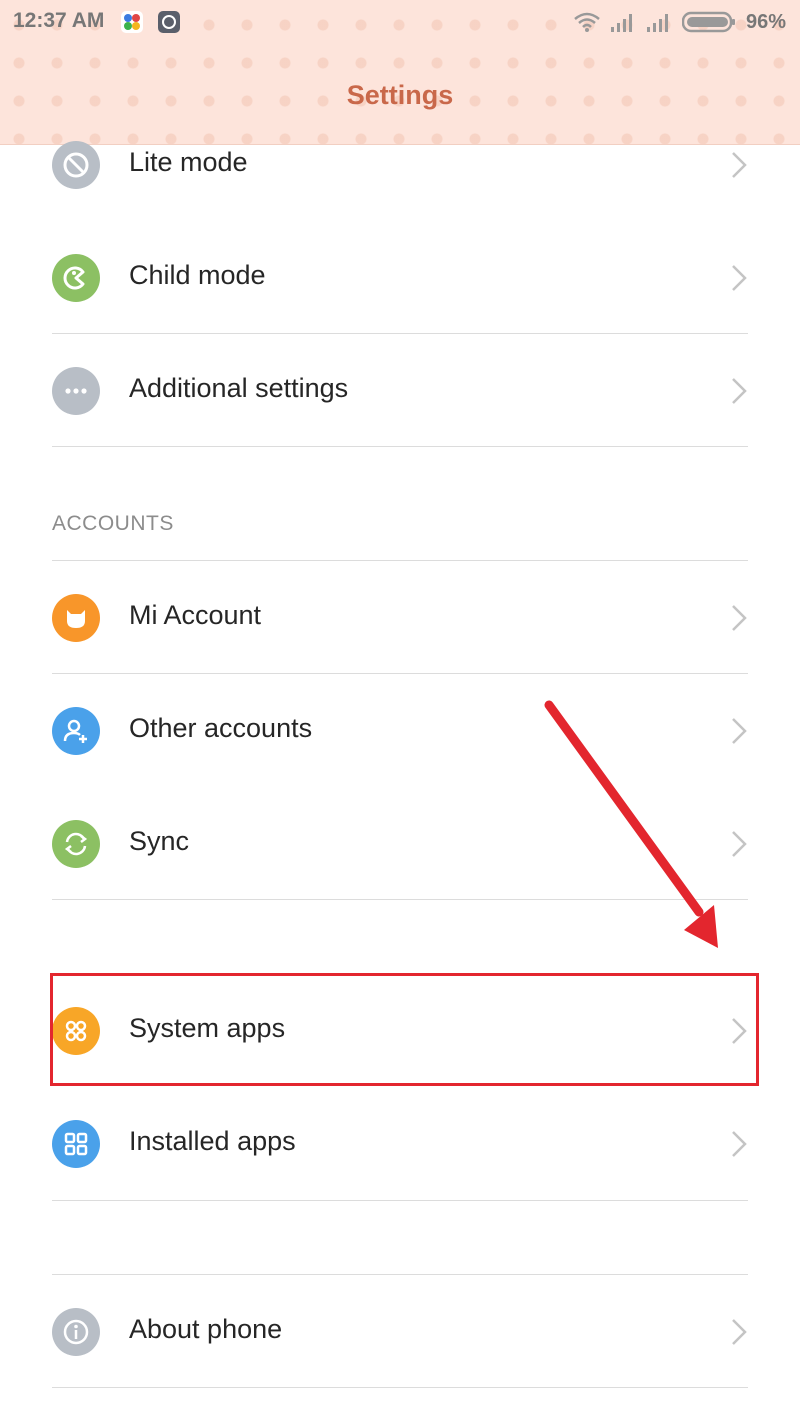 This screenshot has width=800, height=1422. What do you see at coordinates (239, 388) in the screenshot?
I see `settings-item-label: Additional settings` at bounding box center [239, 388].